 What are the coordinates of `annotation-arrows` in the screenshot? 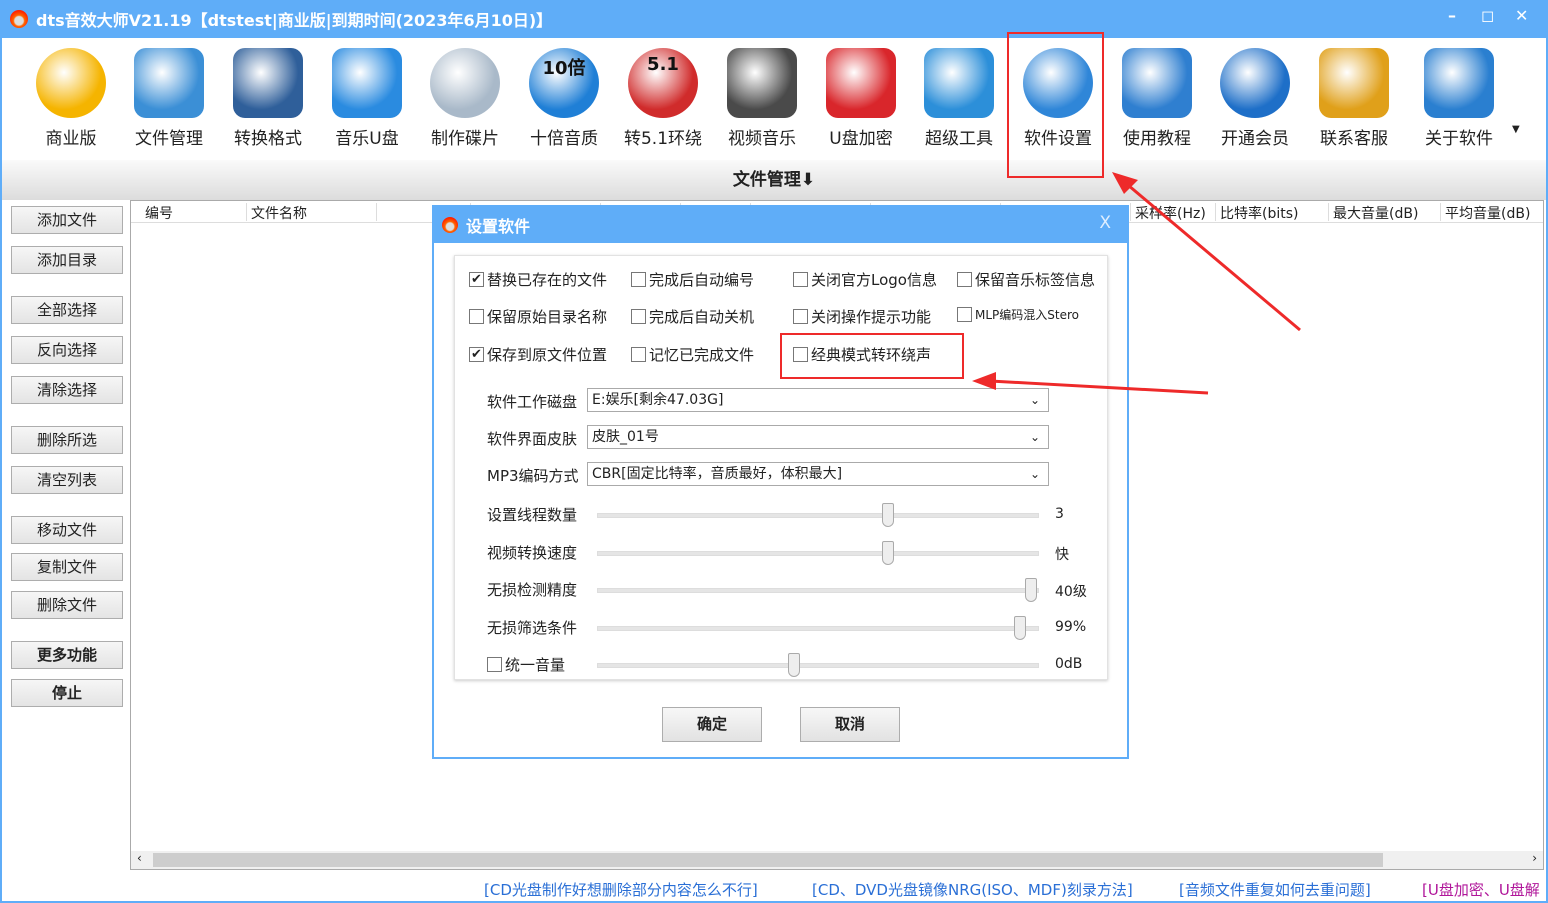 It's located at (1136, 283).